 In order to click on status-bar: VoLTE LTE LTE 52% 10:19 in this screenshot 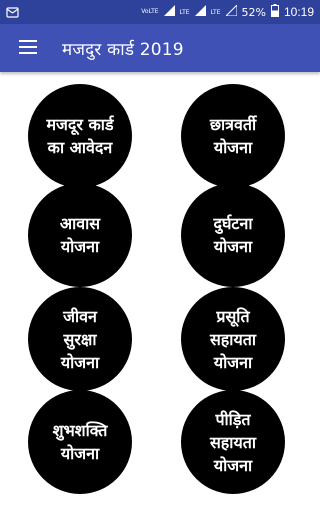, I will do `click(160, 12)`.